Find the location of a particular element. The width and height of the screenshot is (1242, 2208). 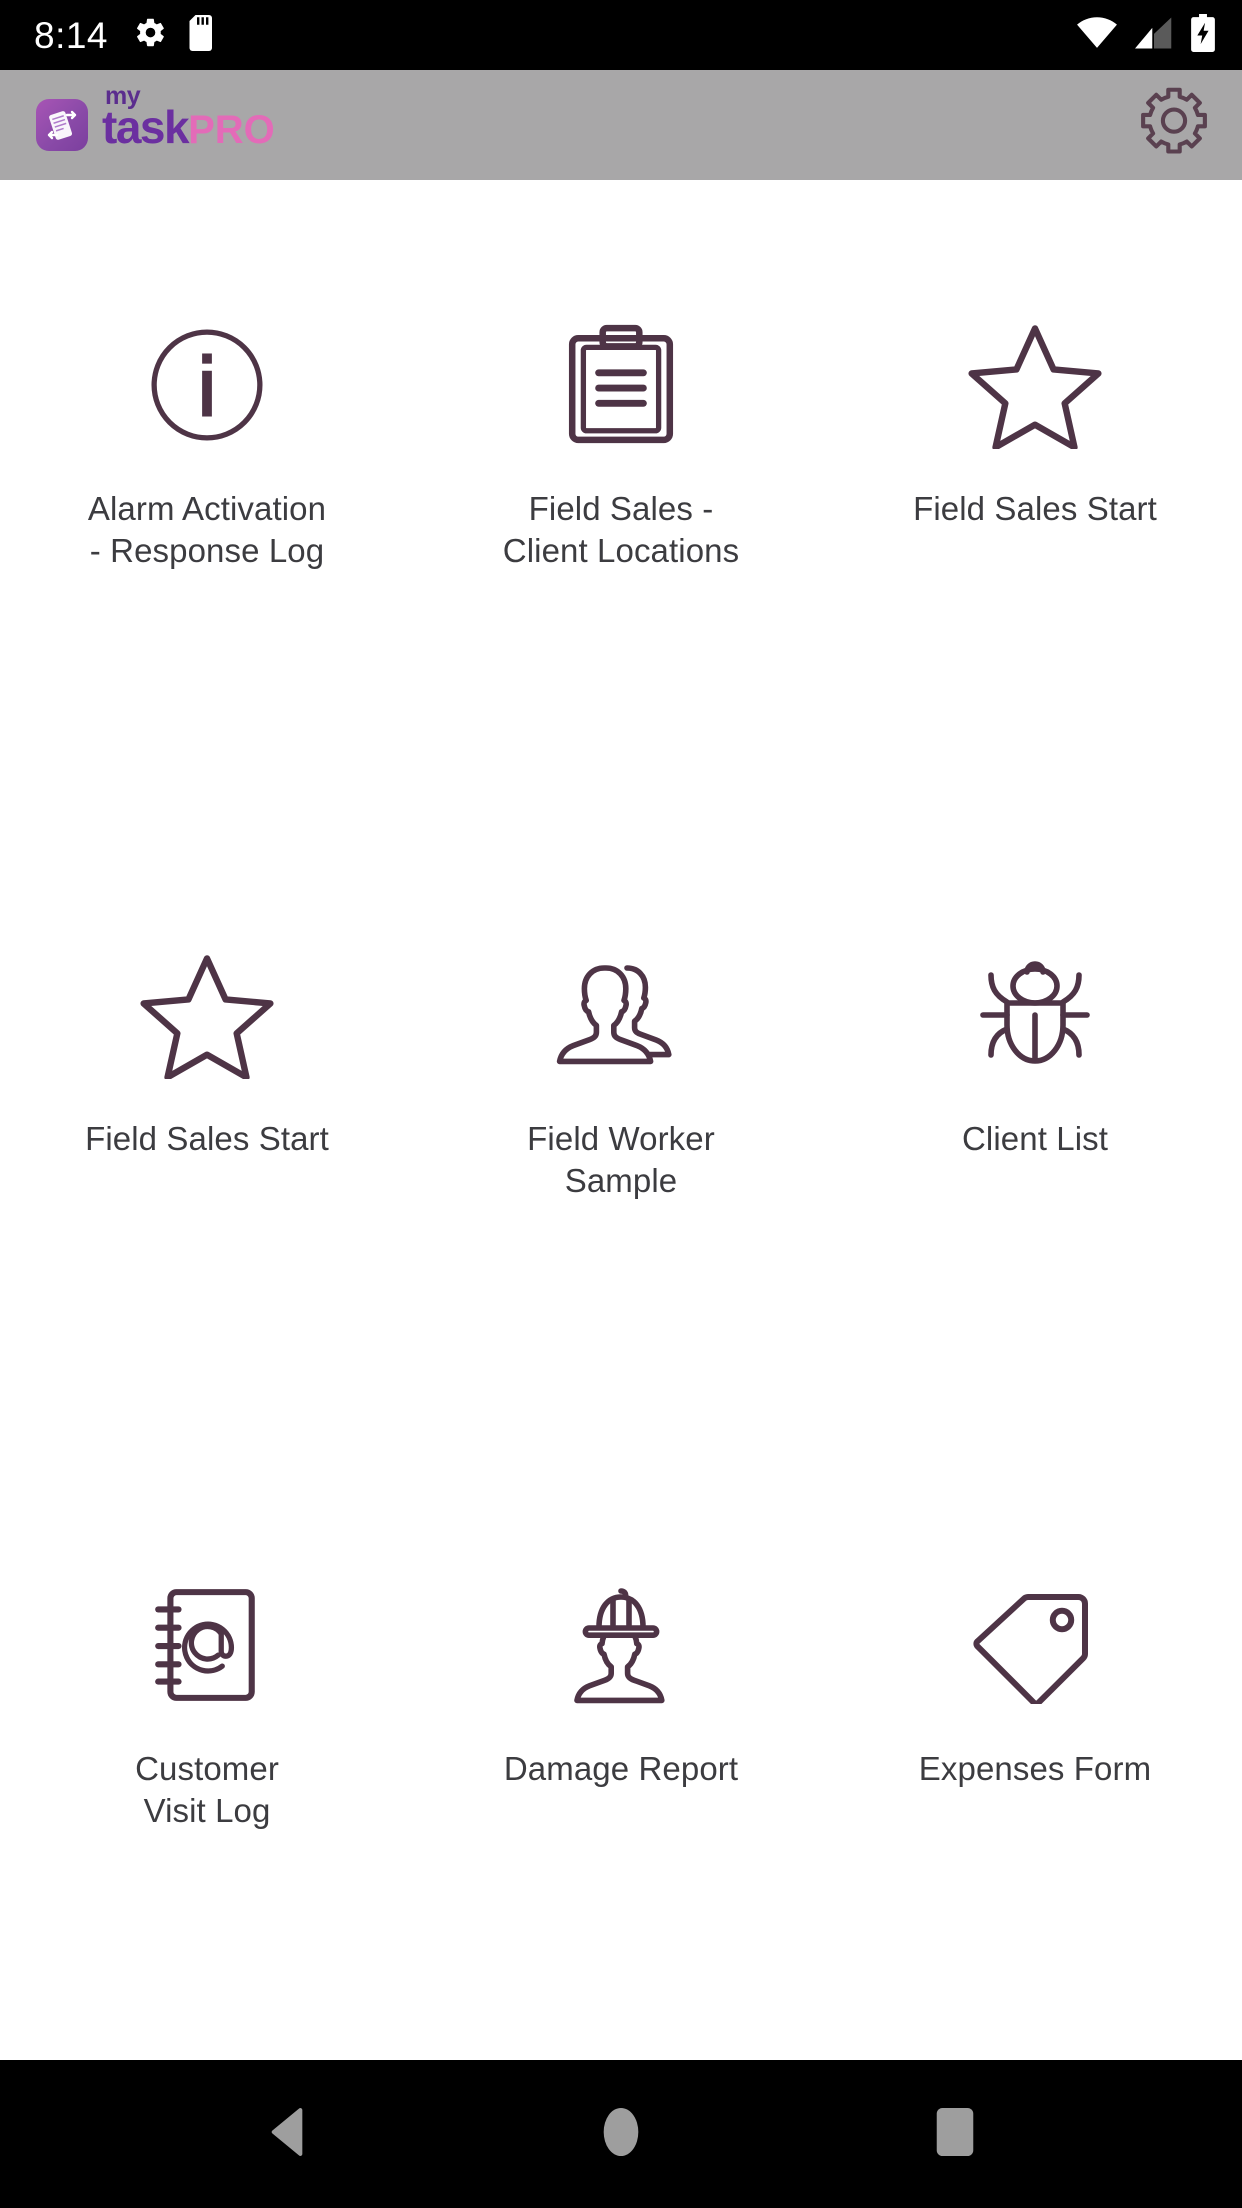

grid-tile-label: Field Sales - Client Locations is located at coordinates (621, 530).